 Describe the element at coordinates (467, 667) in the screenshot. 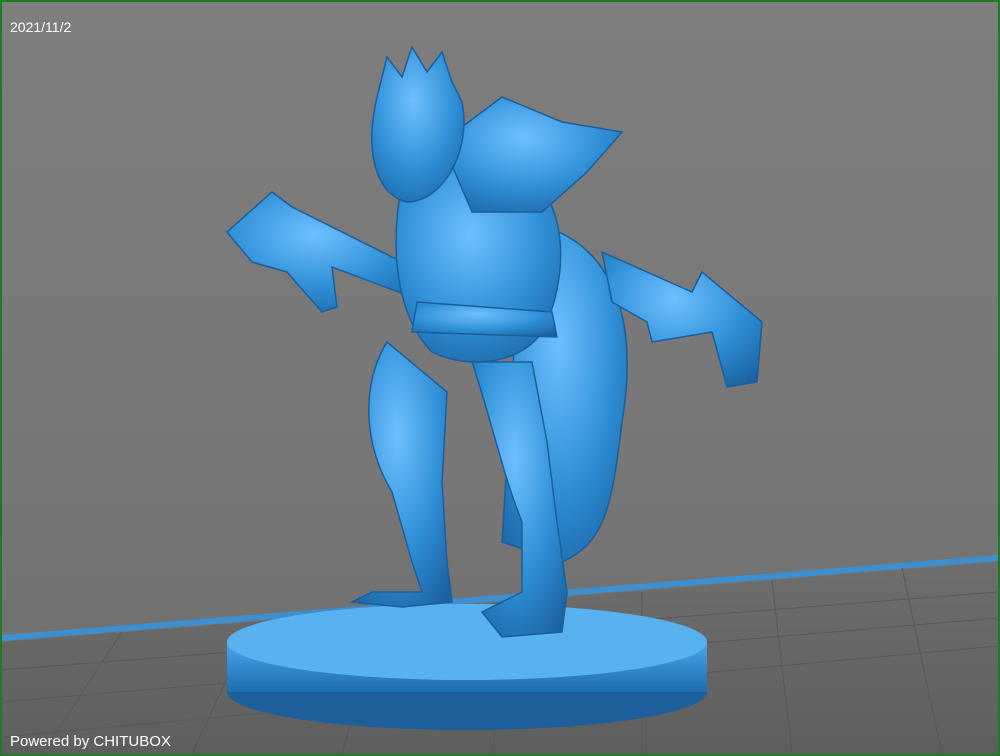

I see `model-base` at that location.